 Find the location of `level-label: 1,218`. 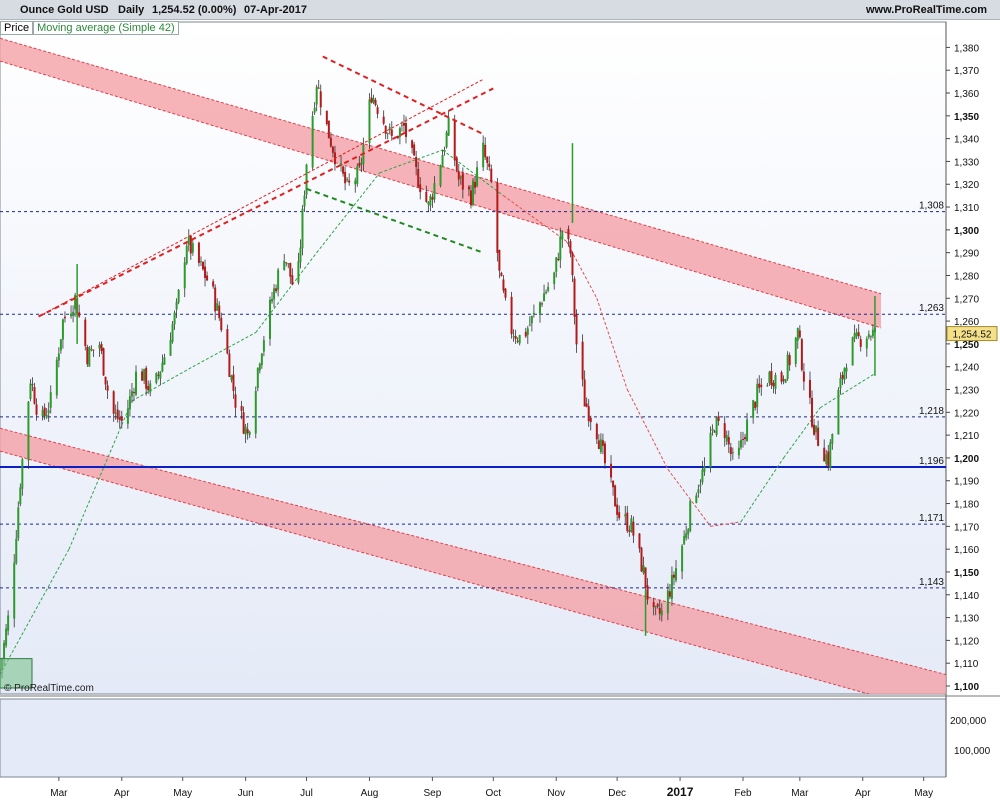

level-label: 1,218 is located at coordinates (931, 411).